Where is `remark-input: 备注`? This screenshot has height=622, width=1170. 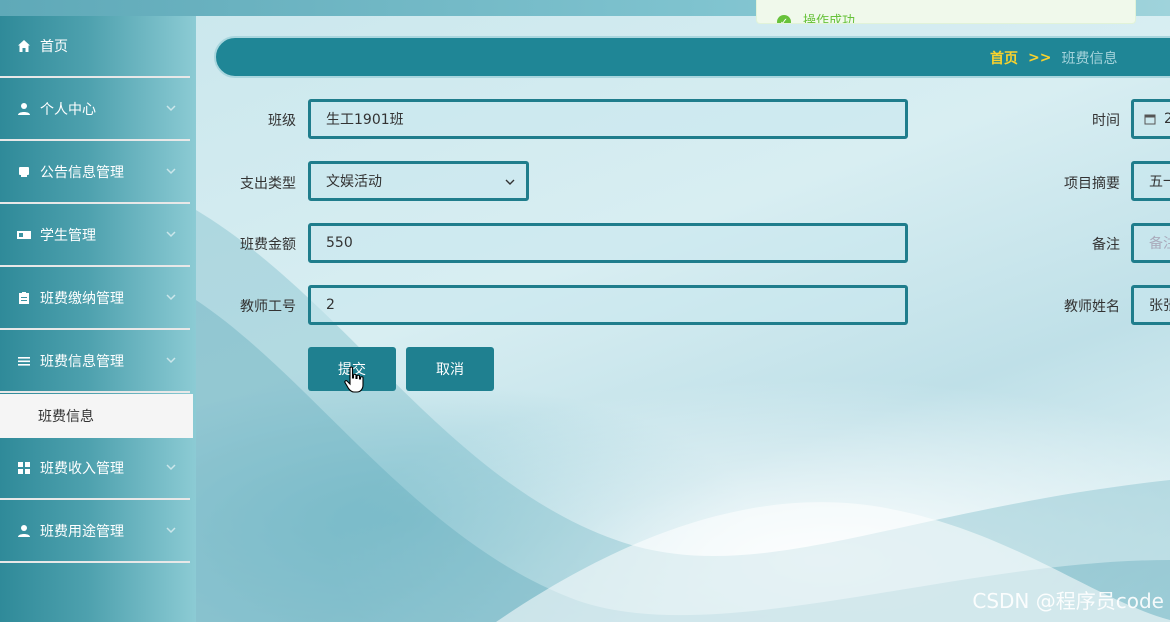
remark-input: 备注 is located at coordinates (1150, 243).